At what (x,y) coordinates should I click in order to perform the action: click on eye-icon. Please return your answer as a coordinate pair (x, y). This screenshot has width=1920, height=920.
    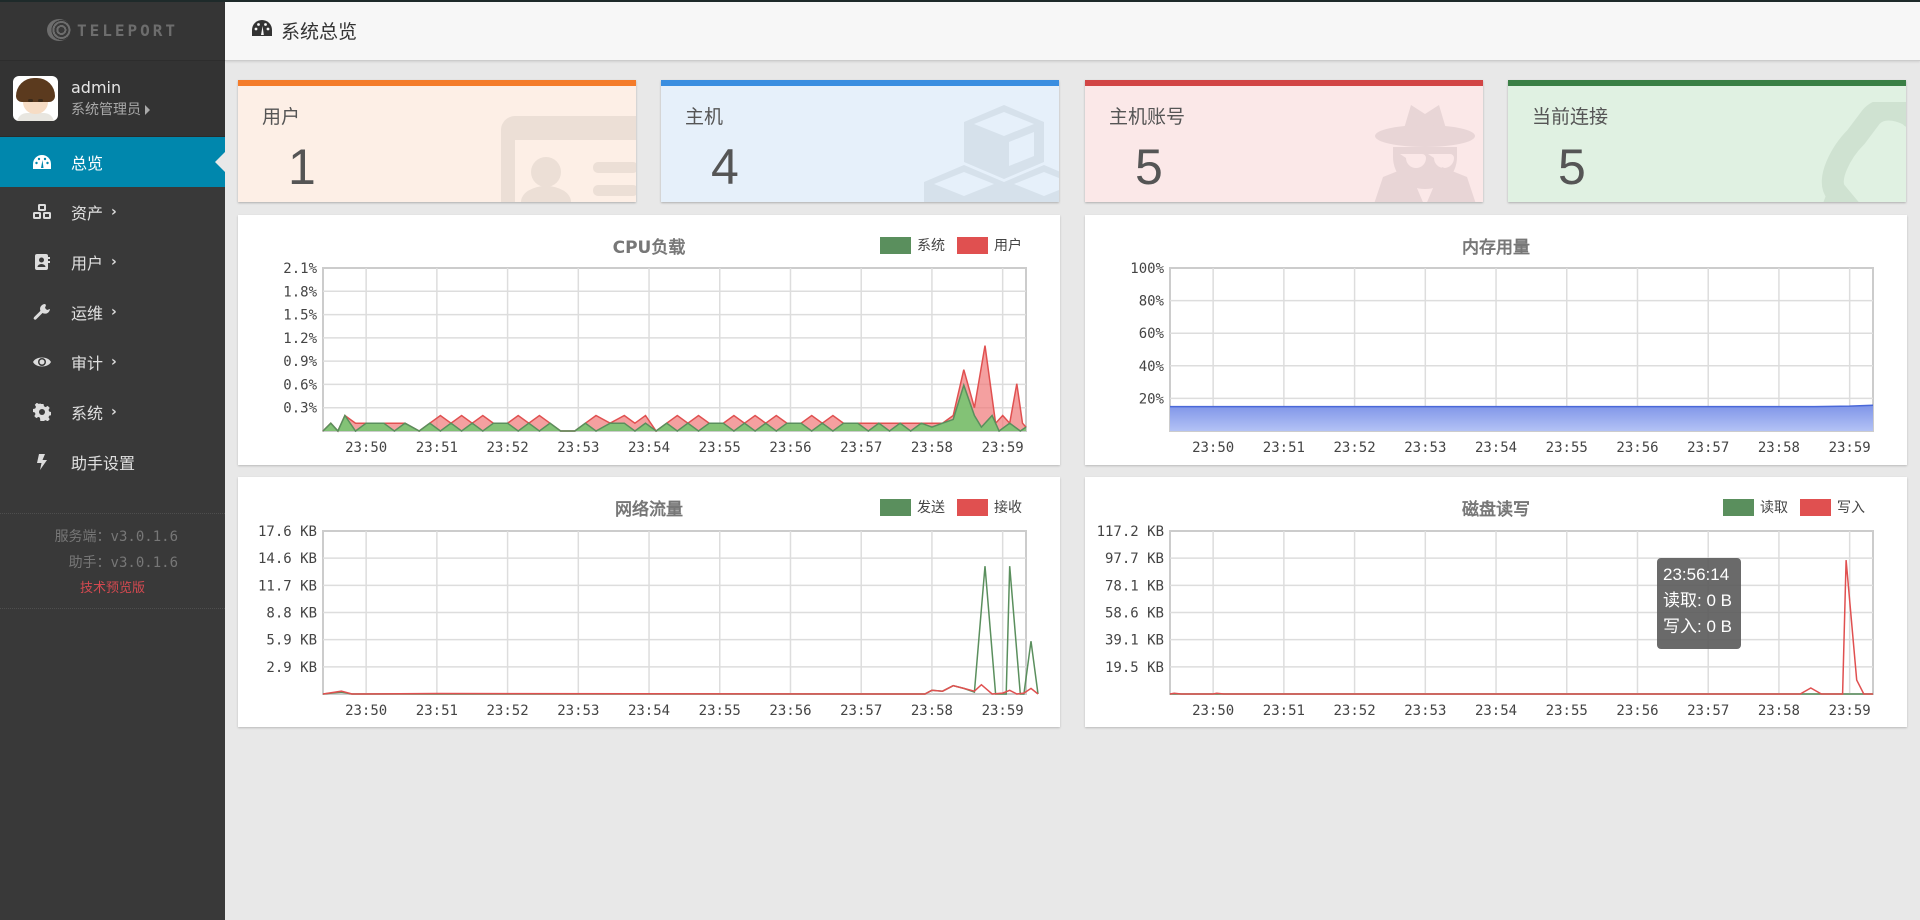
    Looking at the image, I should click on (42, 362).